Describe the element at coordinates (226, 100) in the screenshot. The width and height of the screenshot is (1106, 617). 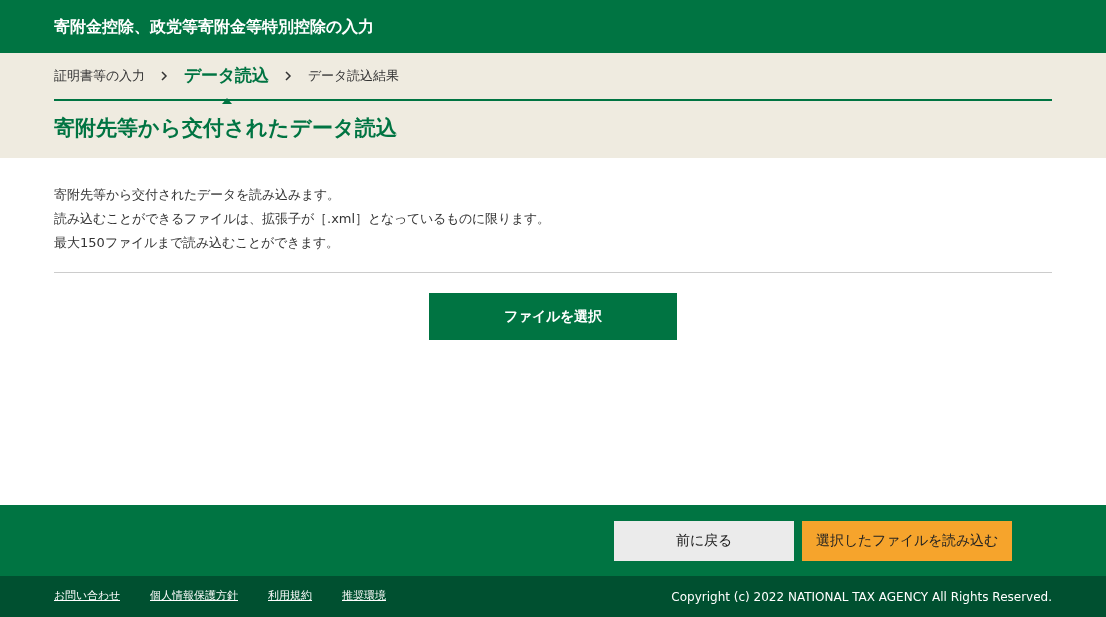
I see `current-step-pointer-icon` at that location.